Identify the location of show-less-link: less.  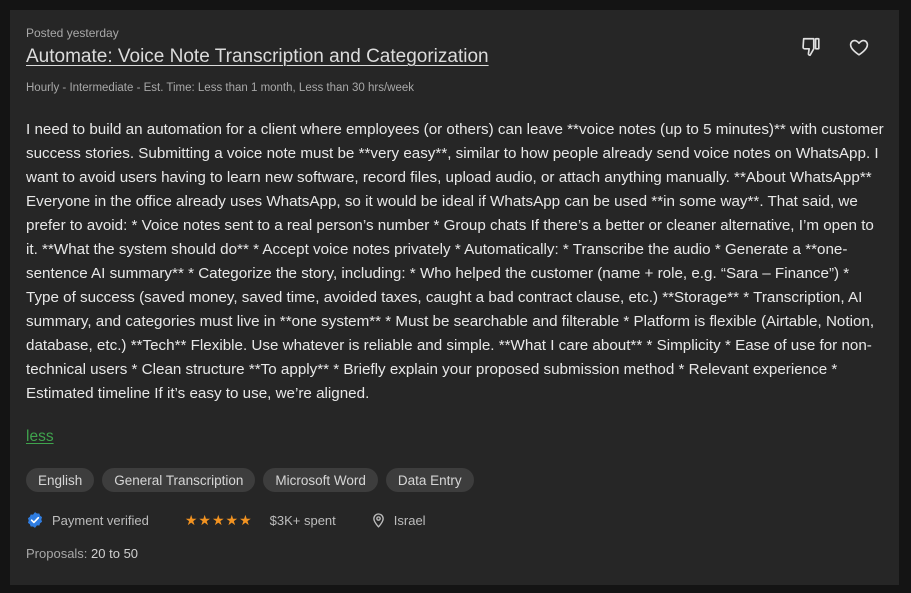
(40, 437).